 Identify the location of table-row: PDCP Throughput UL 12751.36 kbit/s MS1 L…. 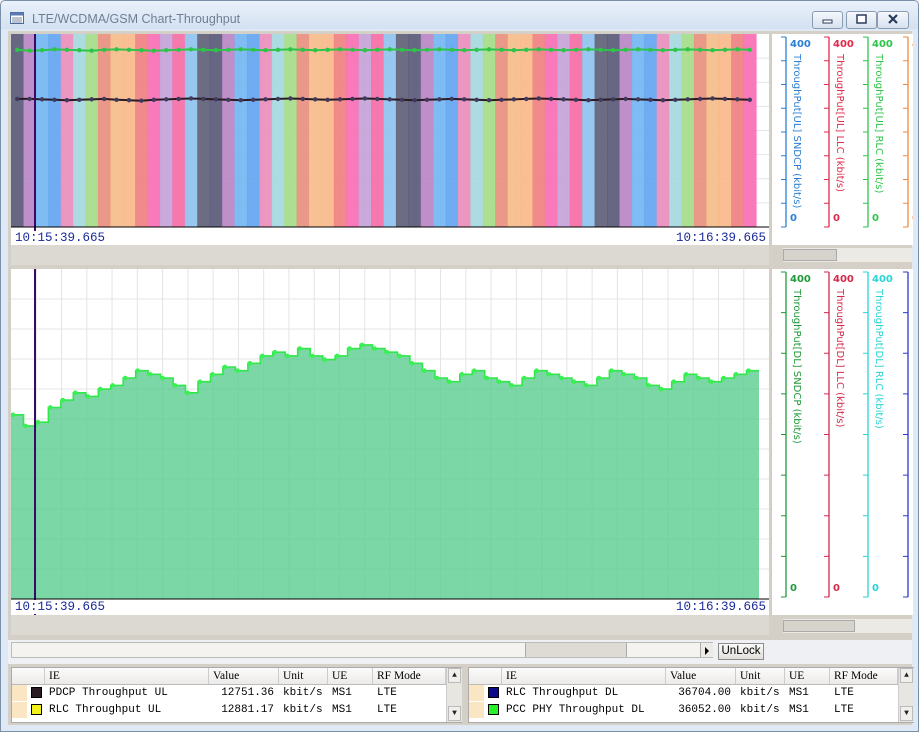
(229, 693).